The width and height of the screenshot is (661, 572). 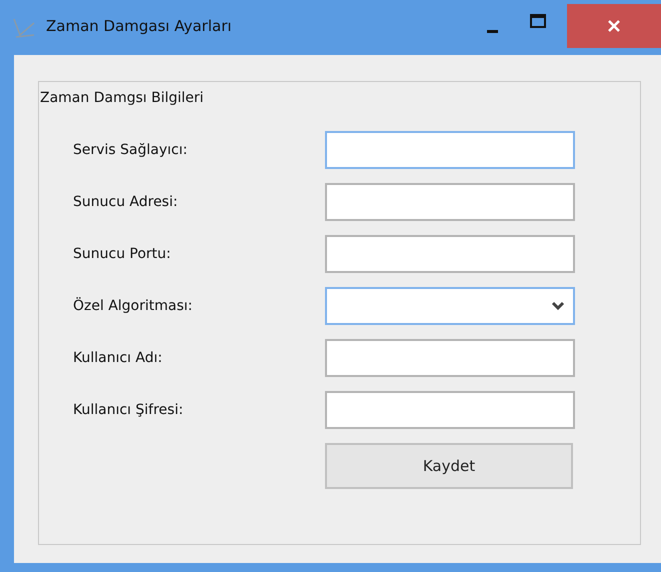 What do you see at coordinates (558, 306) in the screenshot?
I see `chevron-down-icon` at bounding box center [558, 306].